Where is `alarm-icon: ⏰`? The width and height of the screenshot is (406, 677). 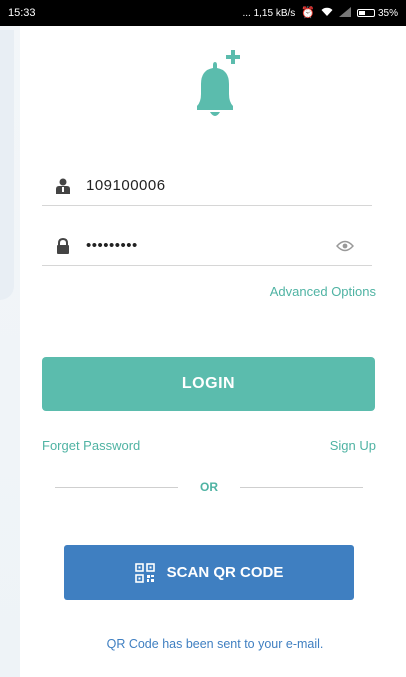 alarm-icon: ⏰ is located at coordinates (308, 12).